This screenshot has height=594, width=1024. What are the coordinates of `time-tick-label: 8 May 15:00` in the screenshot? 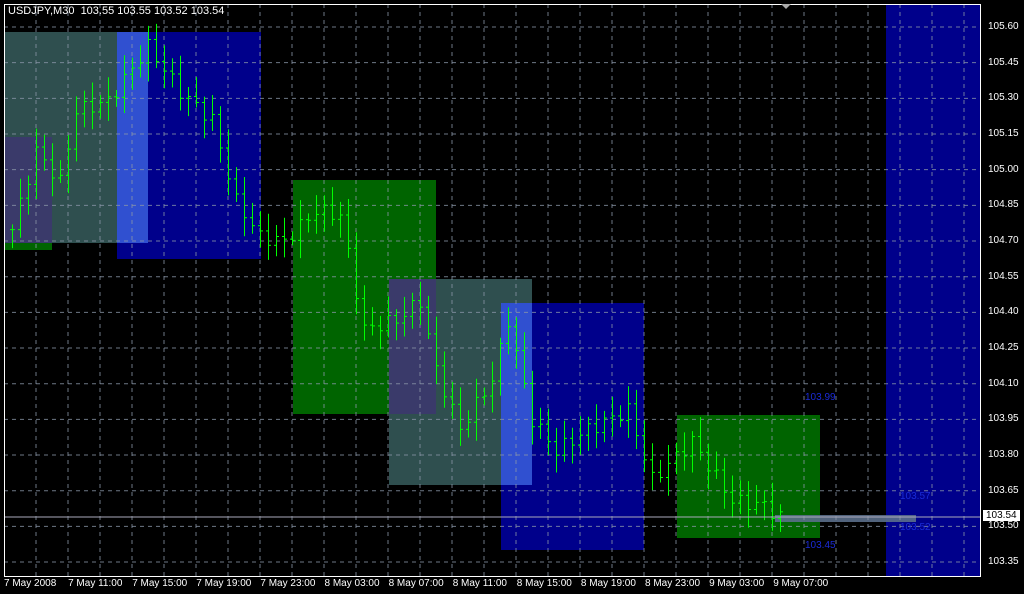 It's located at (544, 583).